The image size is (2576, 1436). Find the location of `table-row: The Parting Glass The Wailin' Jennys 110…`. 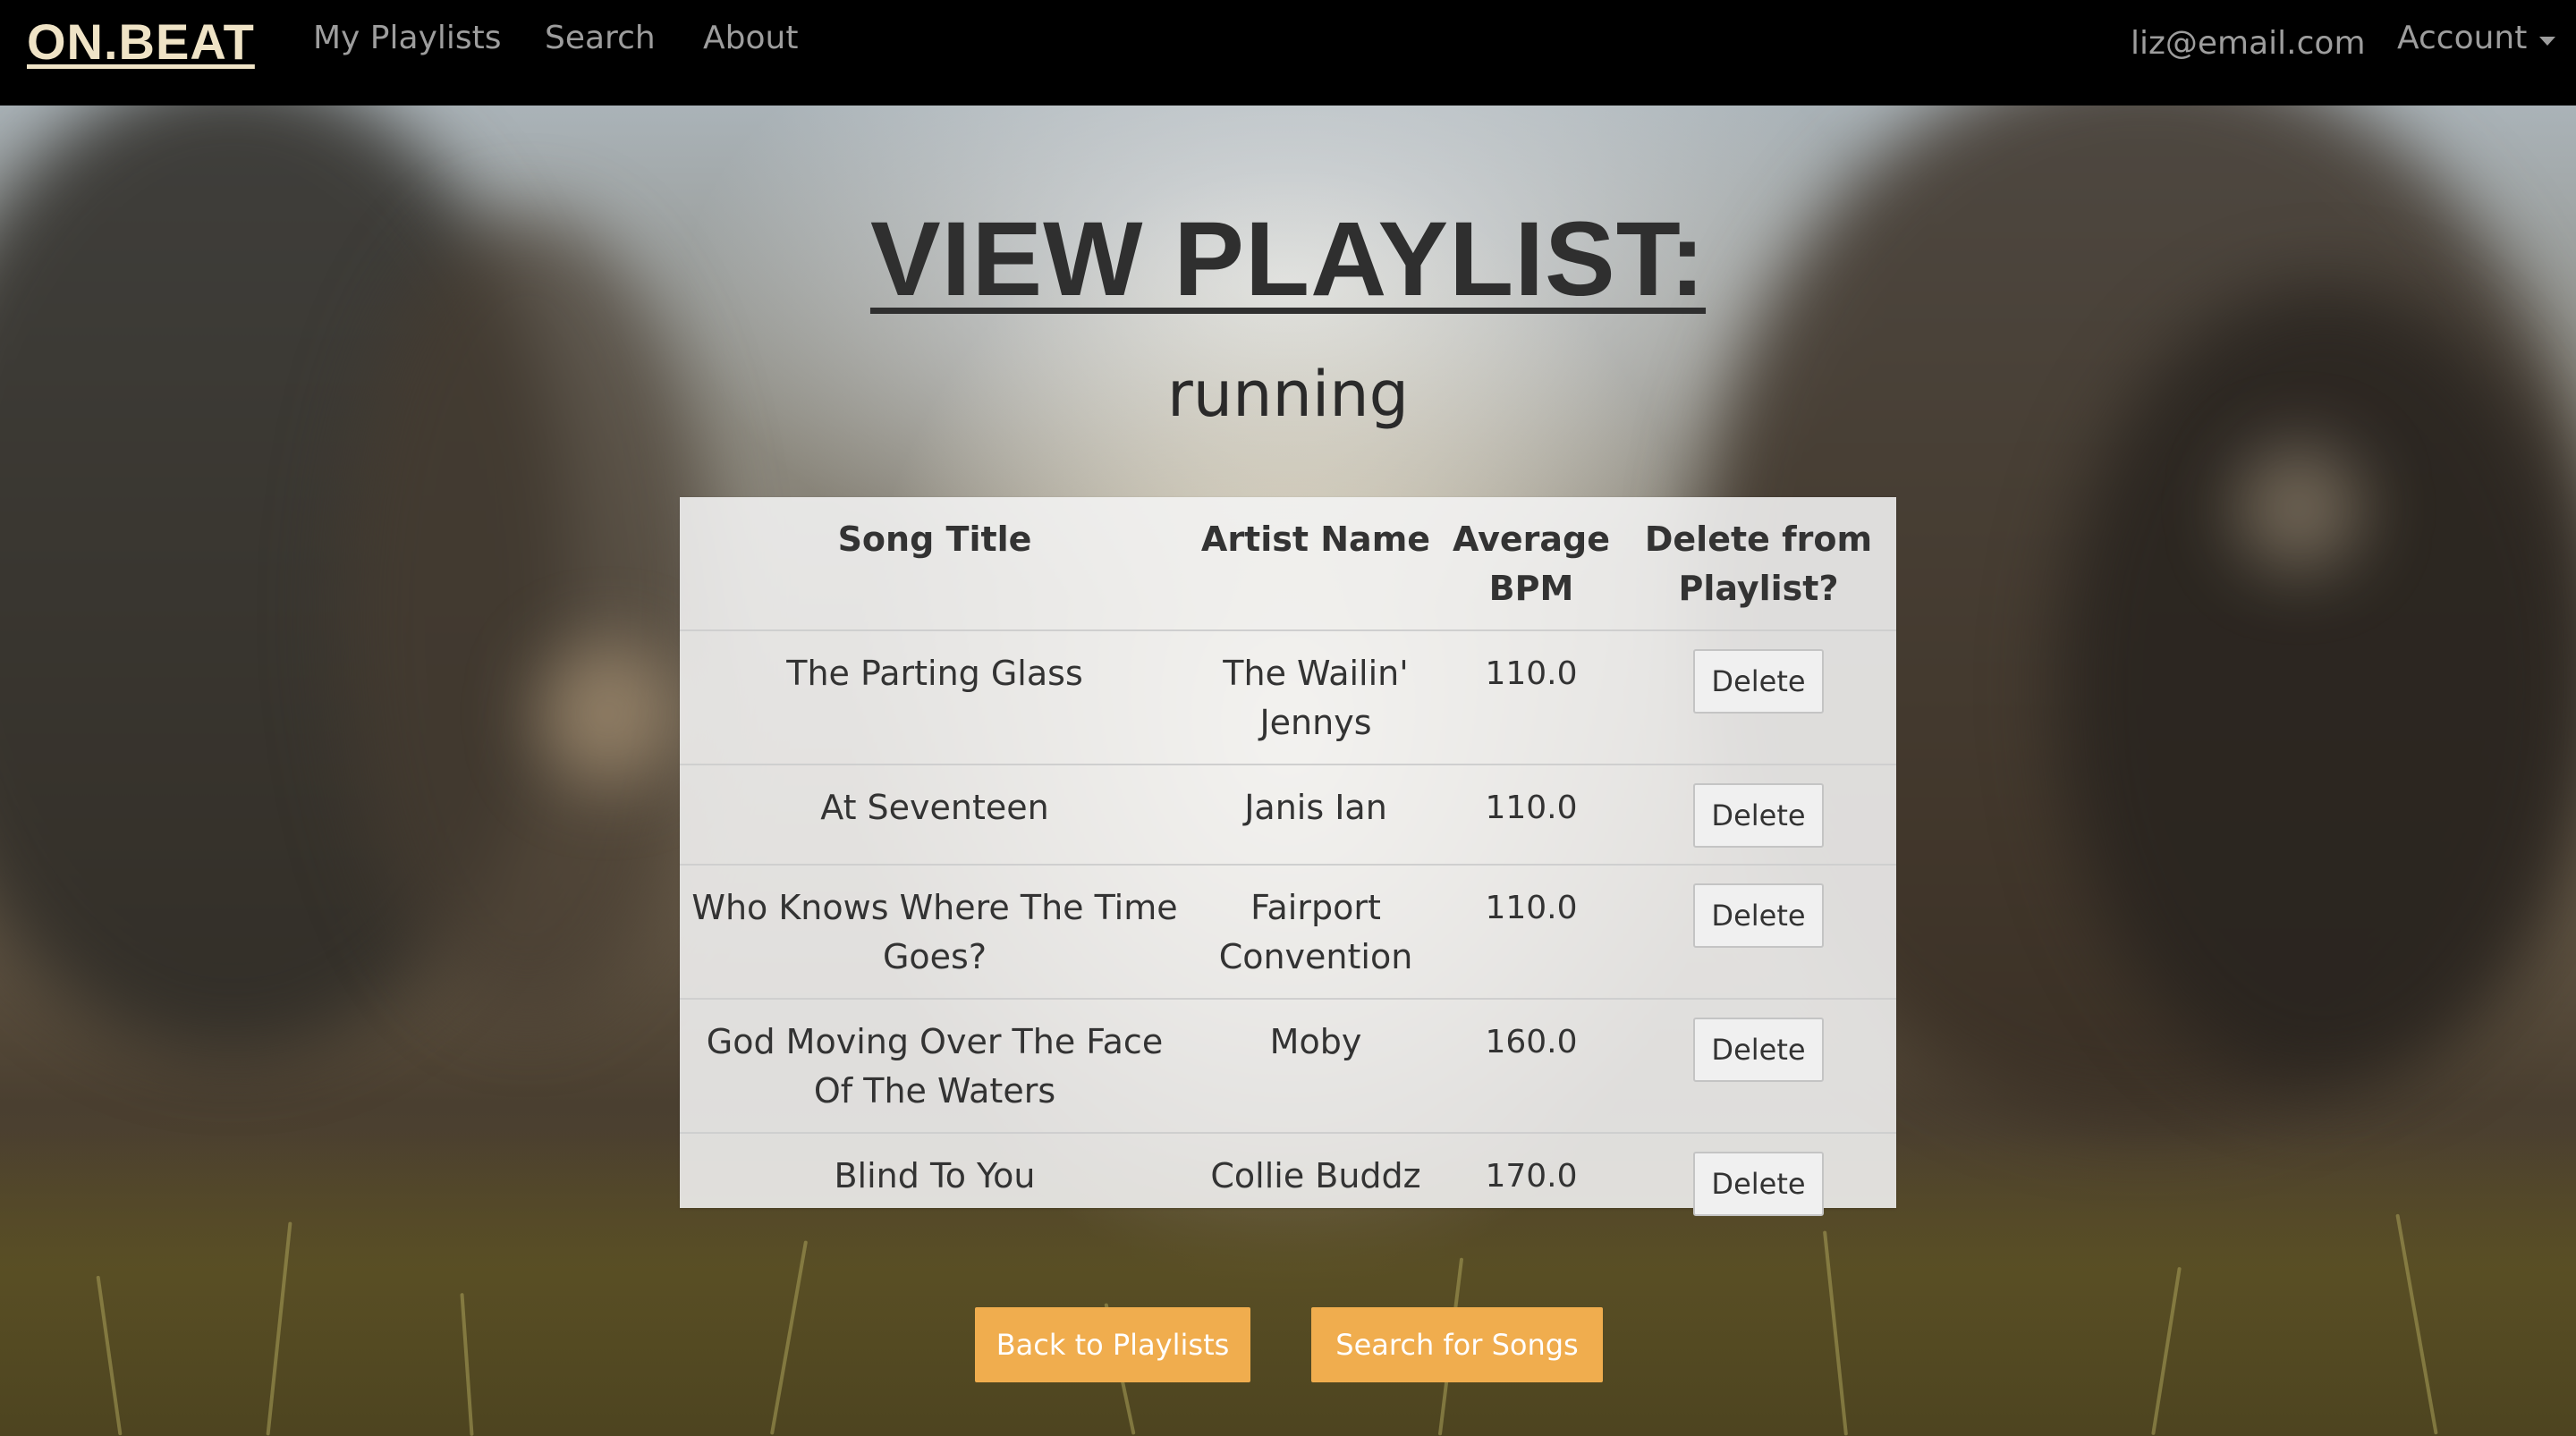

table-row: The Parting Glass The Wailin' Jennys 110… is located at coordinates (1288, 696).